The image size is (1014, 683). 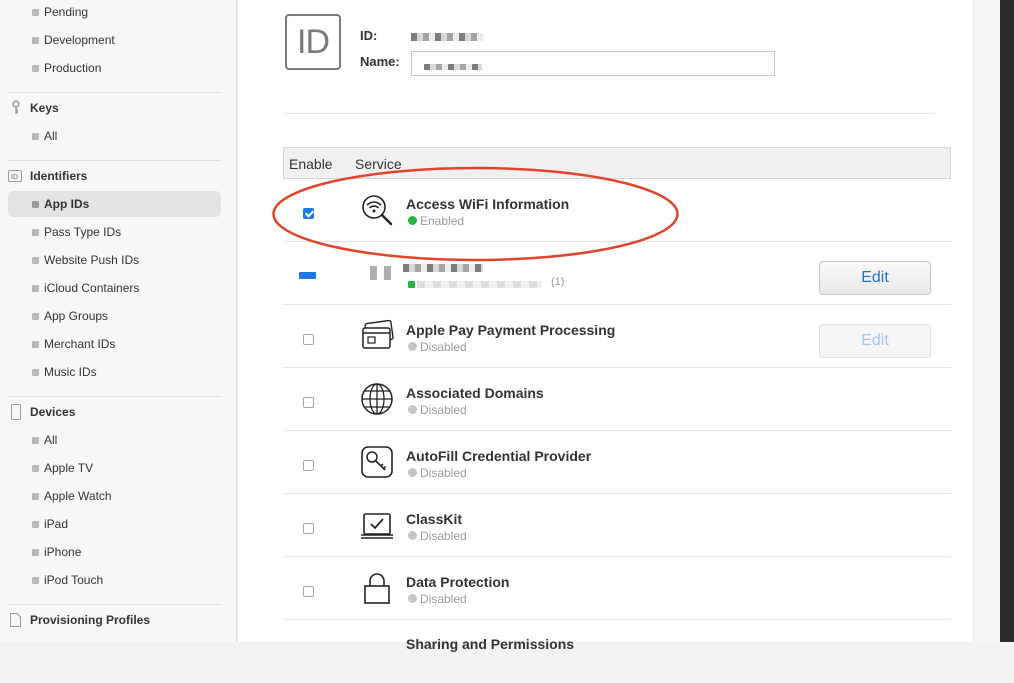 What do you see at coordinates (114, 204) in the screenshot?
I see `sidebar-item-app-ids: App IDs` at bounding box center [114, 204].